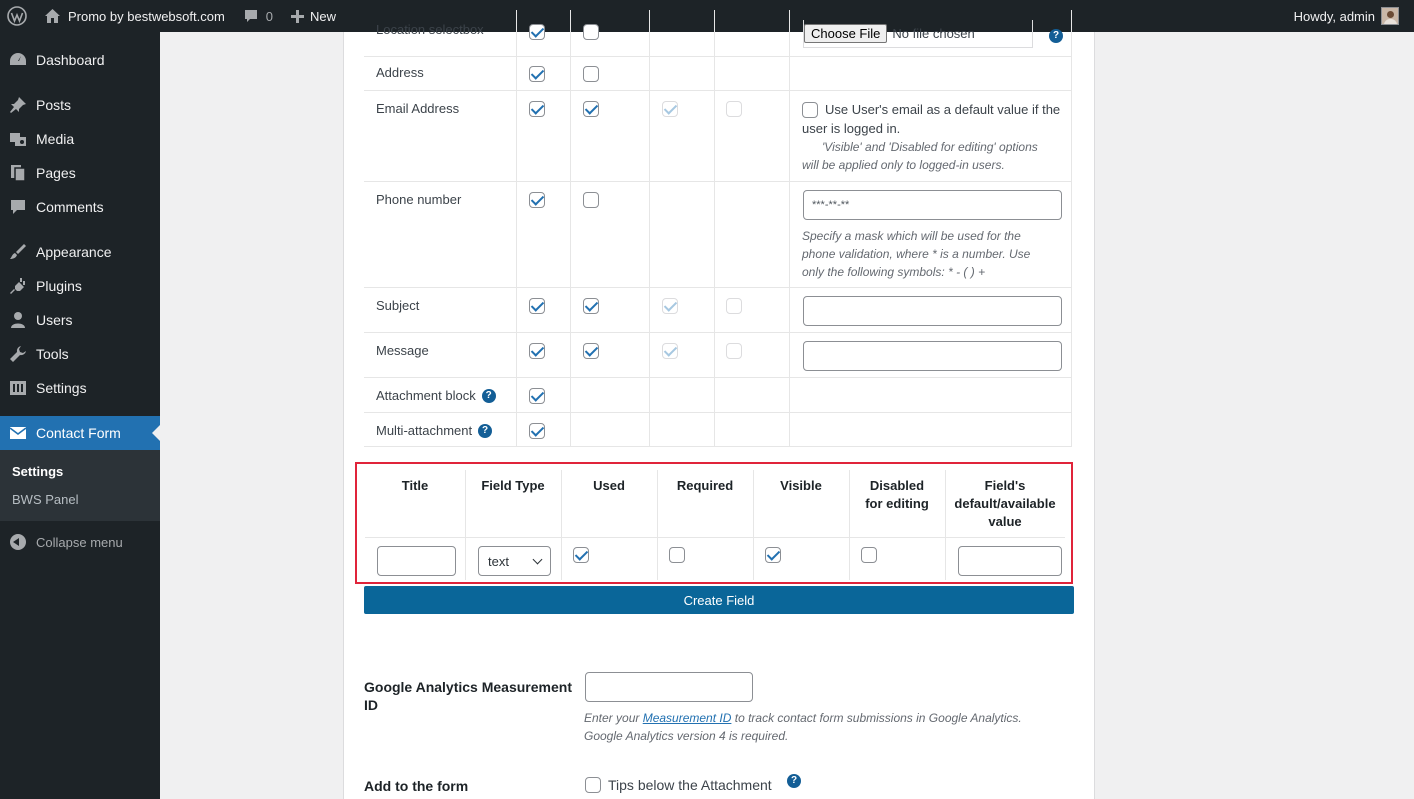 This screenshot has height=799, width=1414. I want to click on phone-mask-input: ***-**-**, so click(932, 205).